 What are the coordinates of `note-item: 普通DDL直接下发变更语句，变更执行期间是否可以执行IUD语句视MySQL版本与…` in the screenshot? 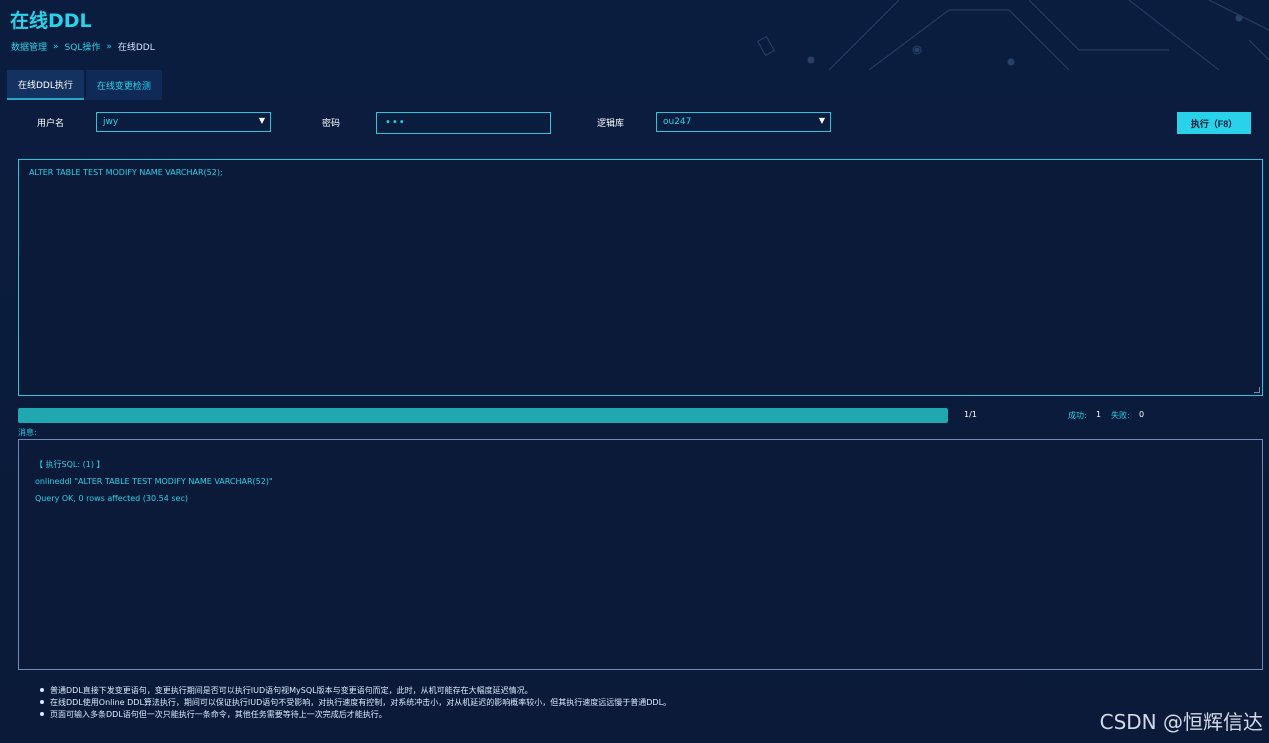 It's located at (355, 690).